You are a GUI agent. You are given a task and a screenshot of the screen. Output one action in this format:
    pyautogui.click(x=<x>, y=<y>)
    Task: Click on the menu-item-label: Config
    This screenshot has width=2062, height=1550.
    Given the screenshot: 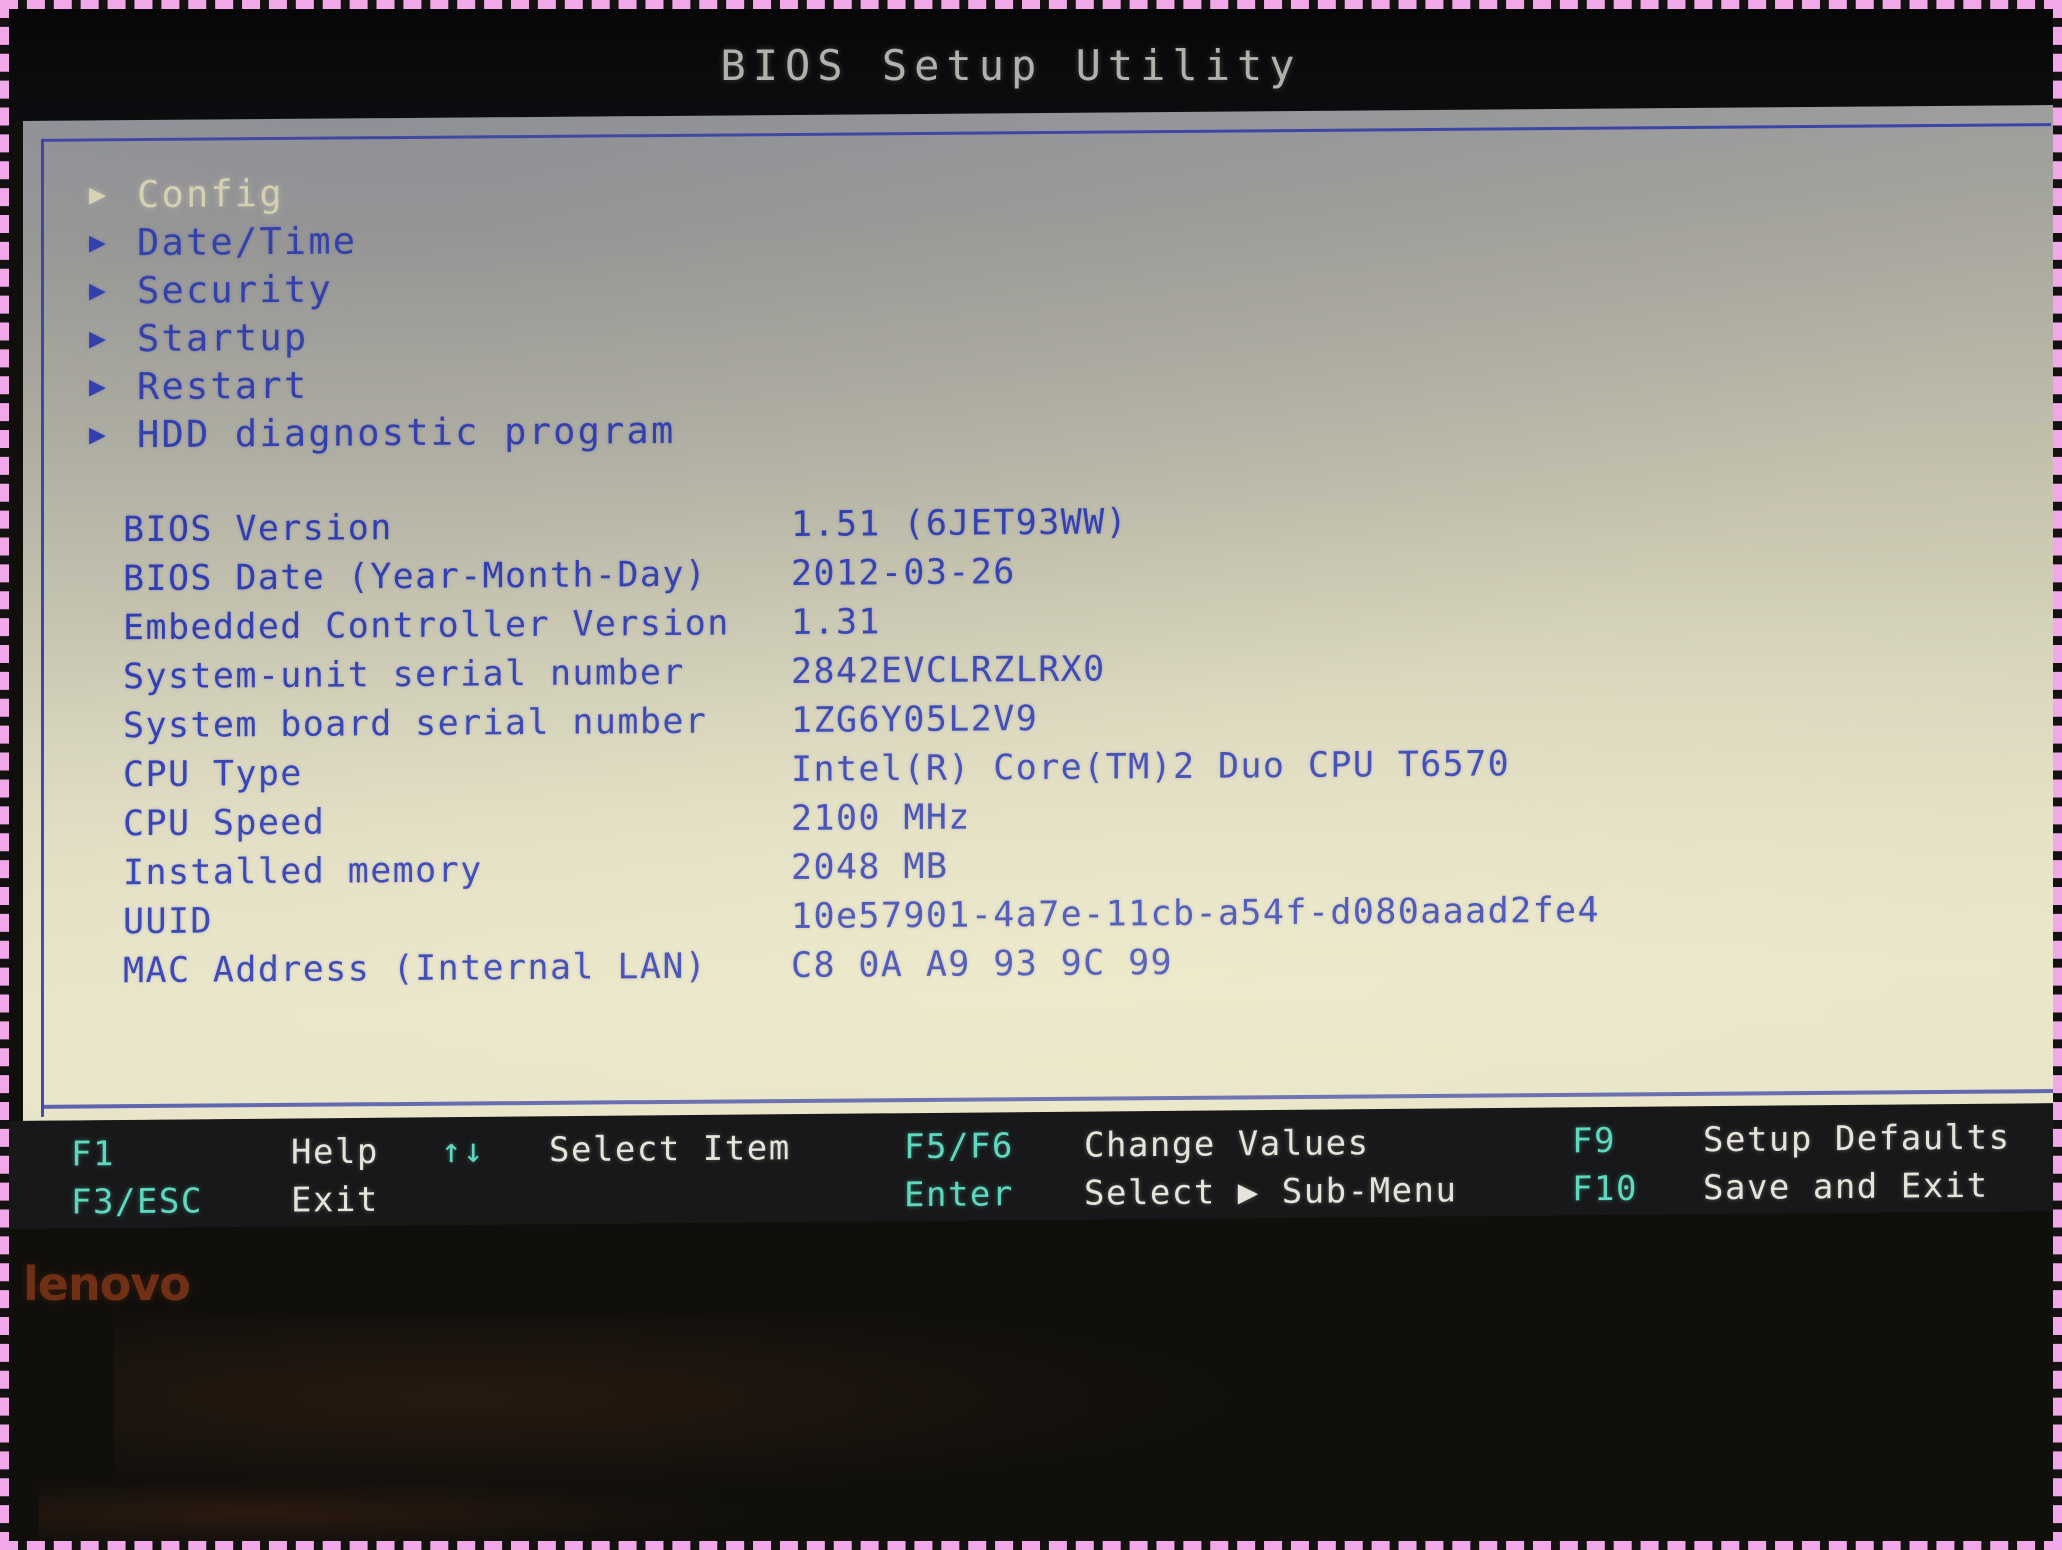 What is the action you would take?
    pyautogui.click(x=210, y=193)
    